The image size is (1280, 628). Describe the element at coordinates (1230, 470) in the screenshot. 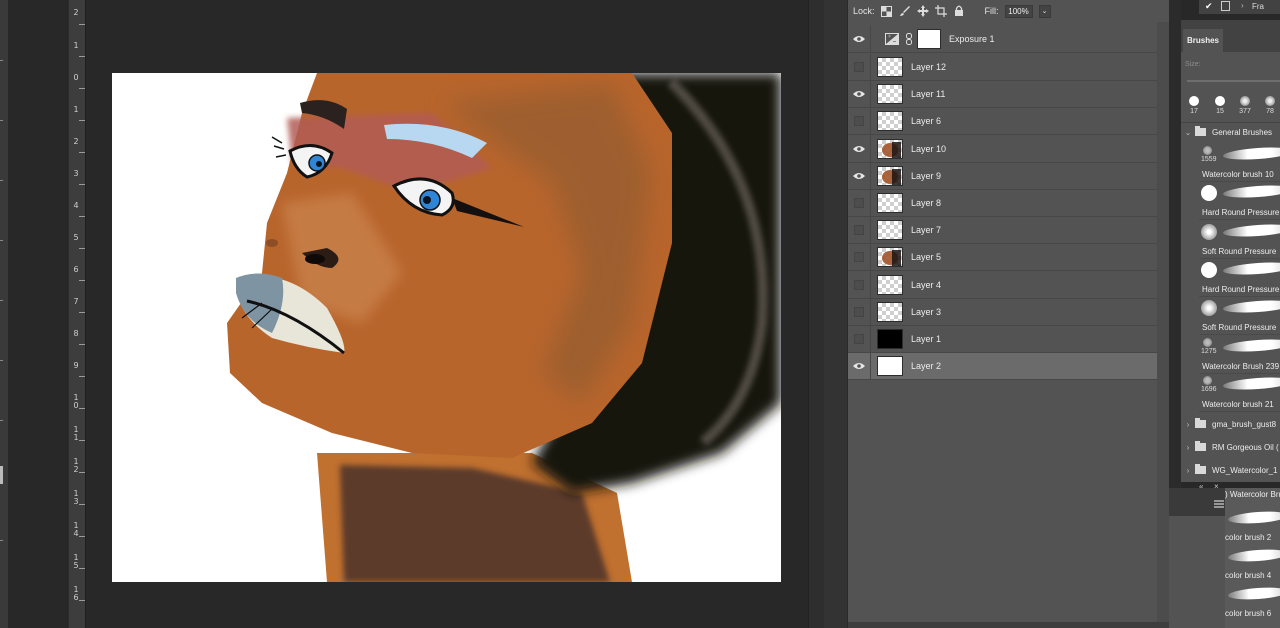

I see `brush-folder: › WG_Watercolor_1` at that location.